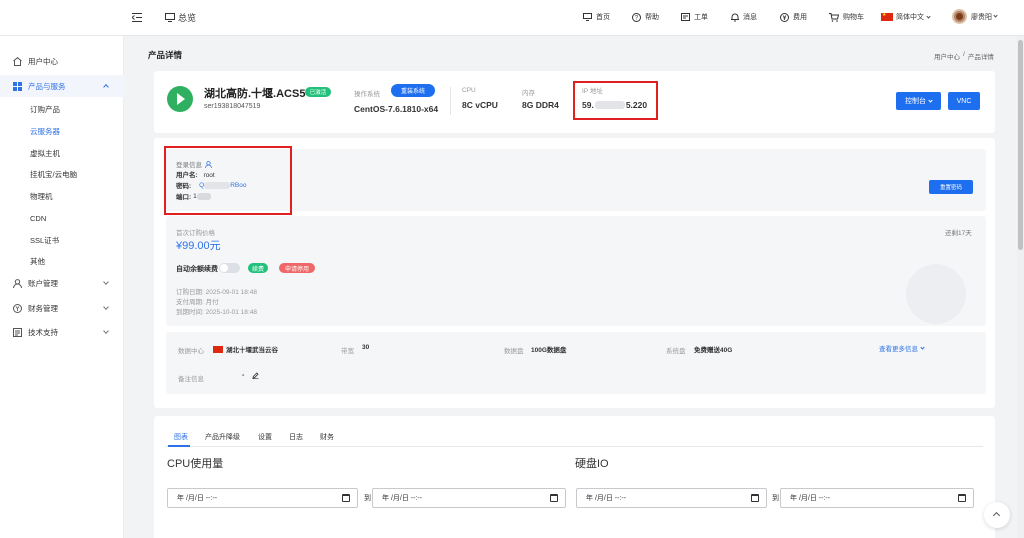  What do you see at coordinates (800, 17) in the screenshot?
I see `nav-fees-label: 费用` at bounding box center [800, 17].